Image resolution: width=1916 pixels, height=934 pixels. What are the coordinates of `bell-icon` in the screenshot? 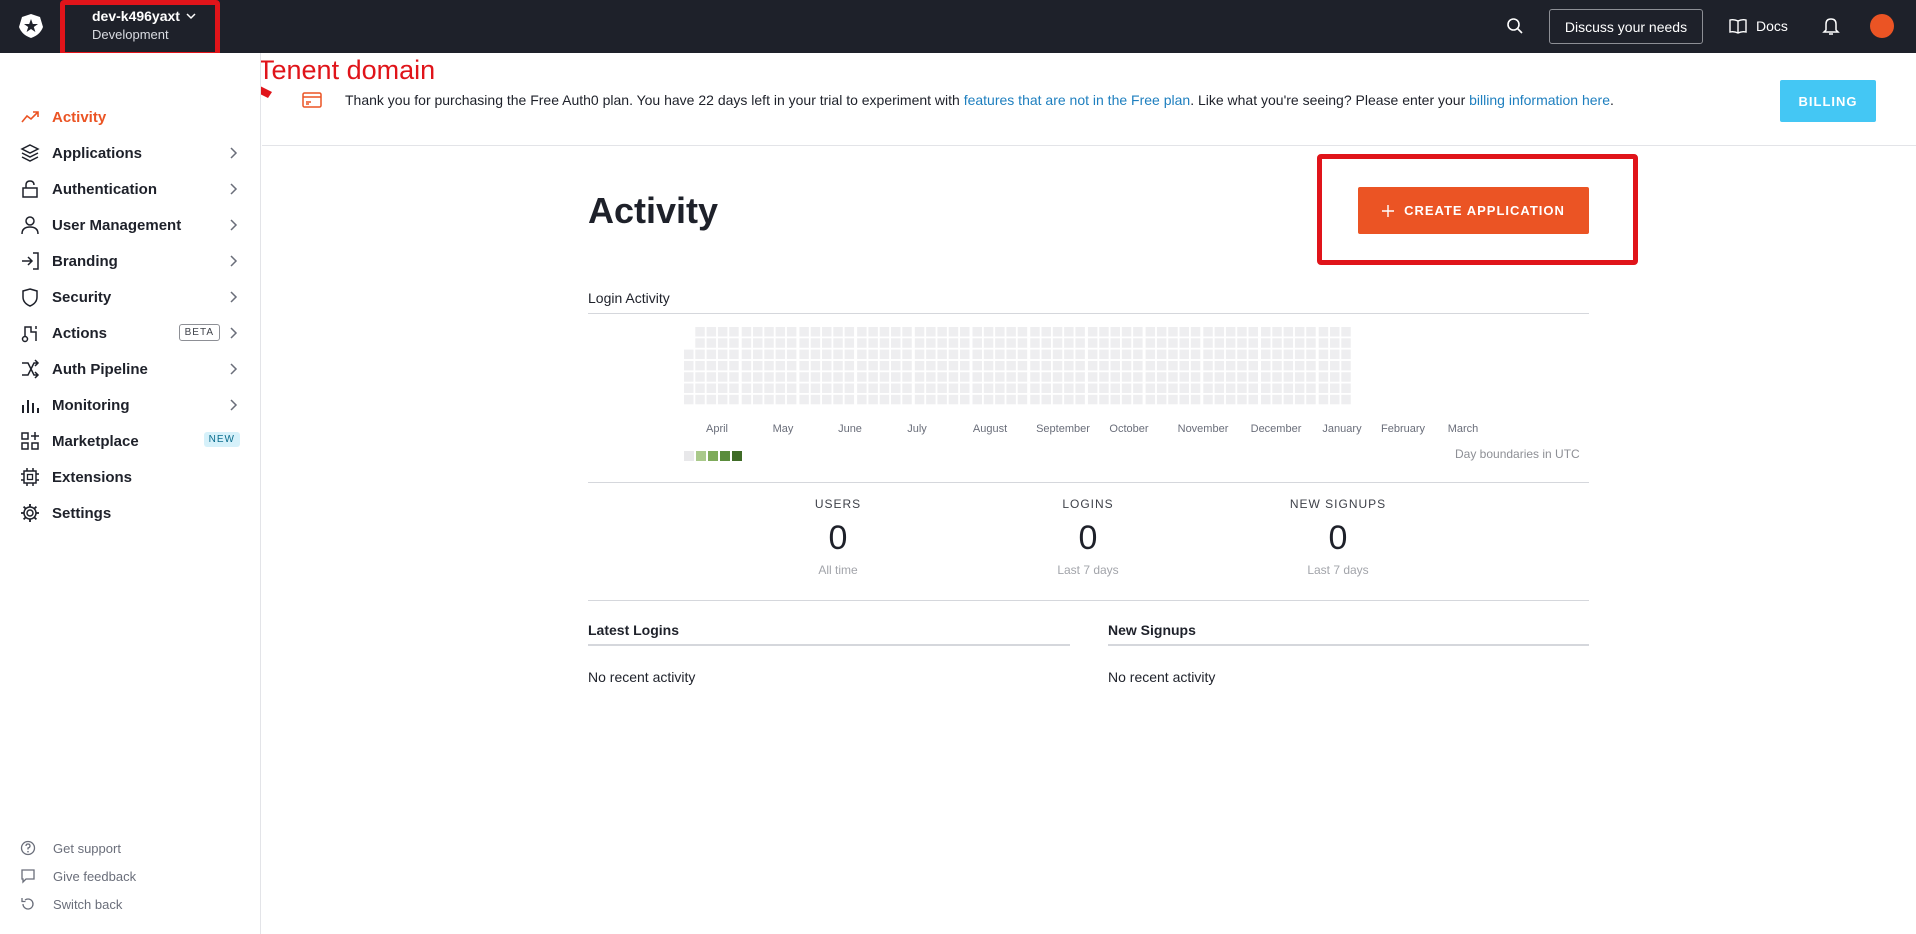 It's located at (1831, 26).